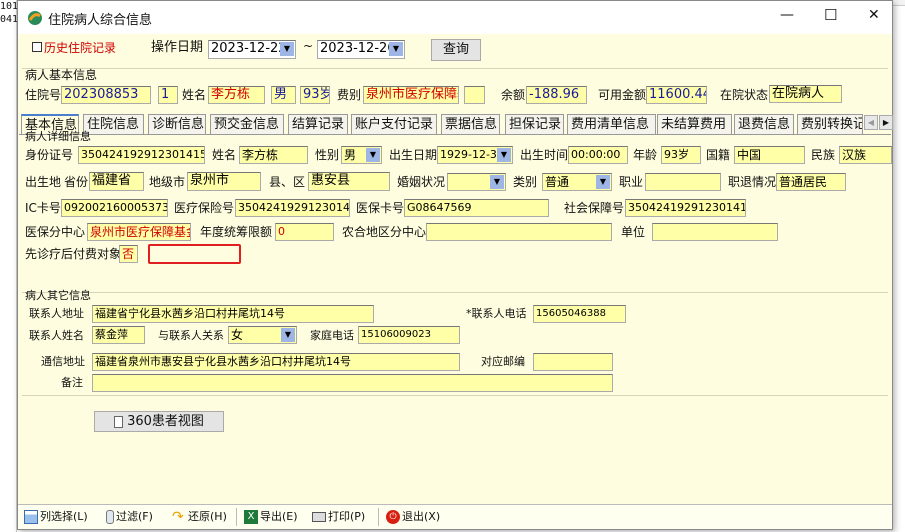 Image resolution: width=905 pixels, height=532 pixels. Describe the element at coordinates (347, 516) in the screenshot. I see `print-label: 打印(P)` at that location.